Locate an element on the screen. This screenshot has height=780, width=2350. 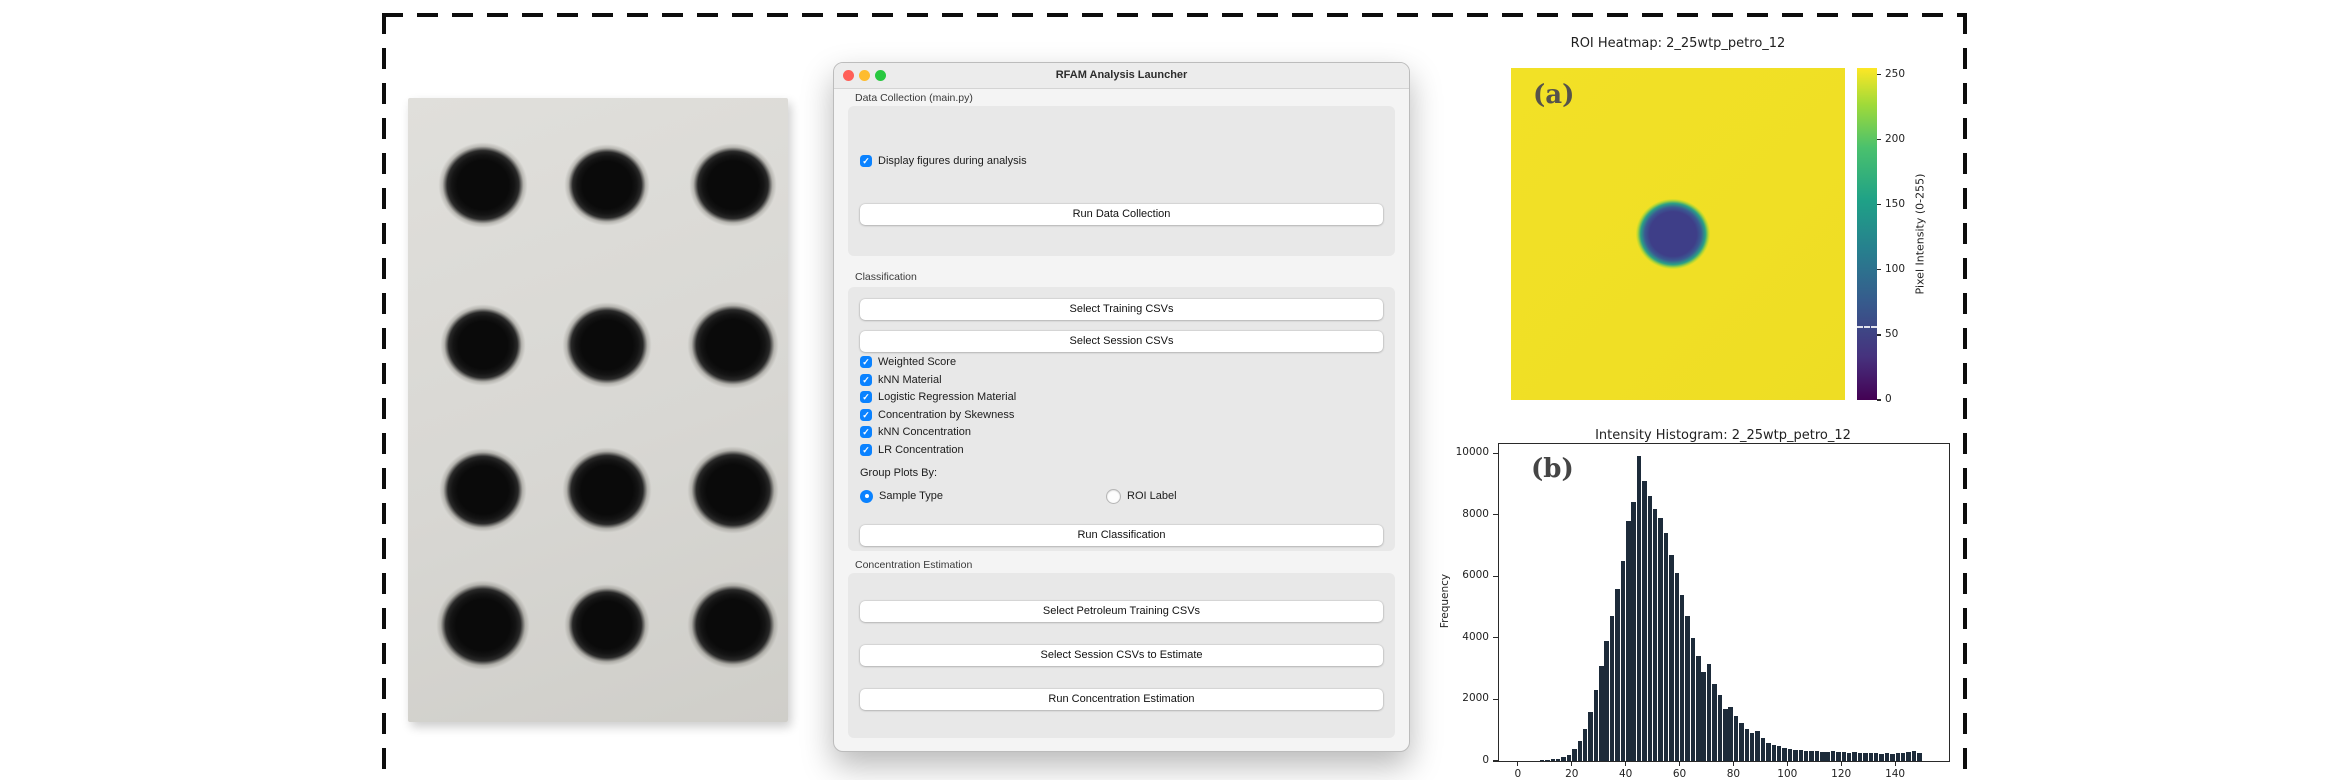
knn-concentration-label: kNN Concentration is located at coordinates (924, 432).